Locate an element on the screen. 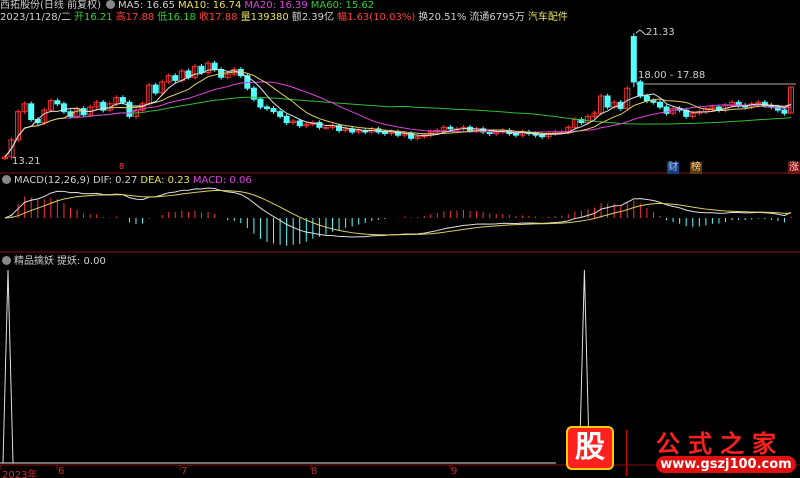 This screenshot has height=478, width=800. logo-url: www.gszj100.com is located at coordinates (726, 464).